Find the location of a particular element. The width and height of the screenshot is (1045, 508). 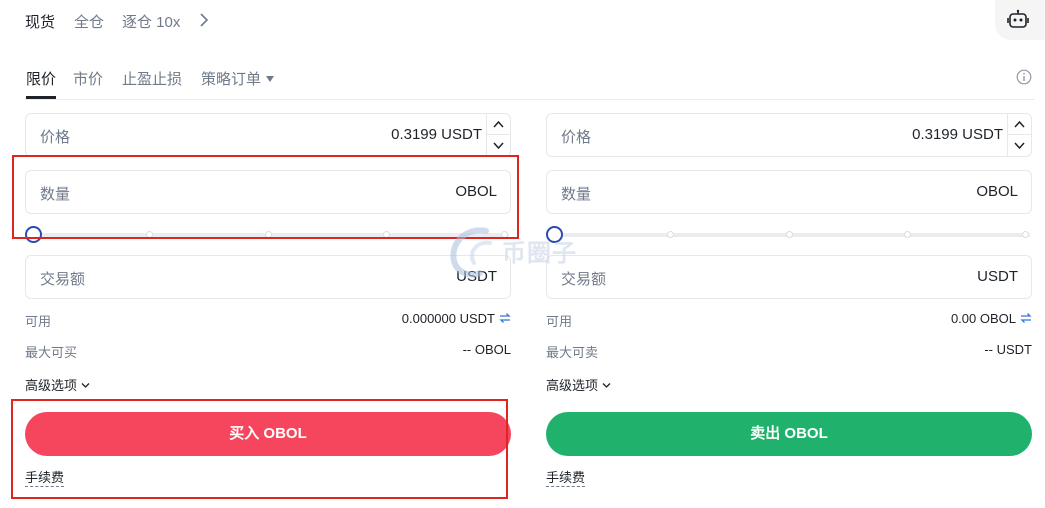

sell-total-field: 交易额 USDT is located at coordinates (789, 277).